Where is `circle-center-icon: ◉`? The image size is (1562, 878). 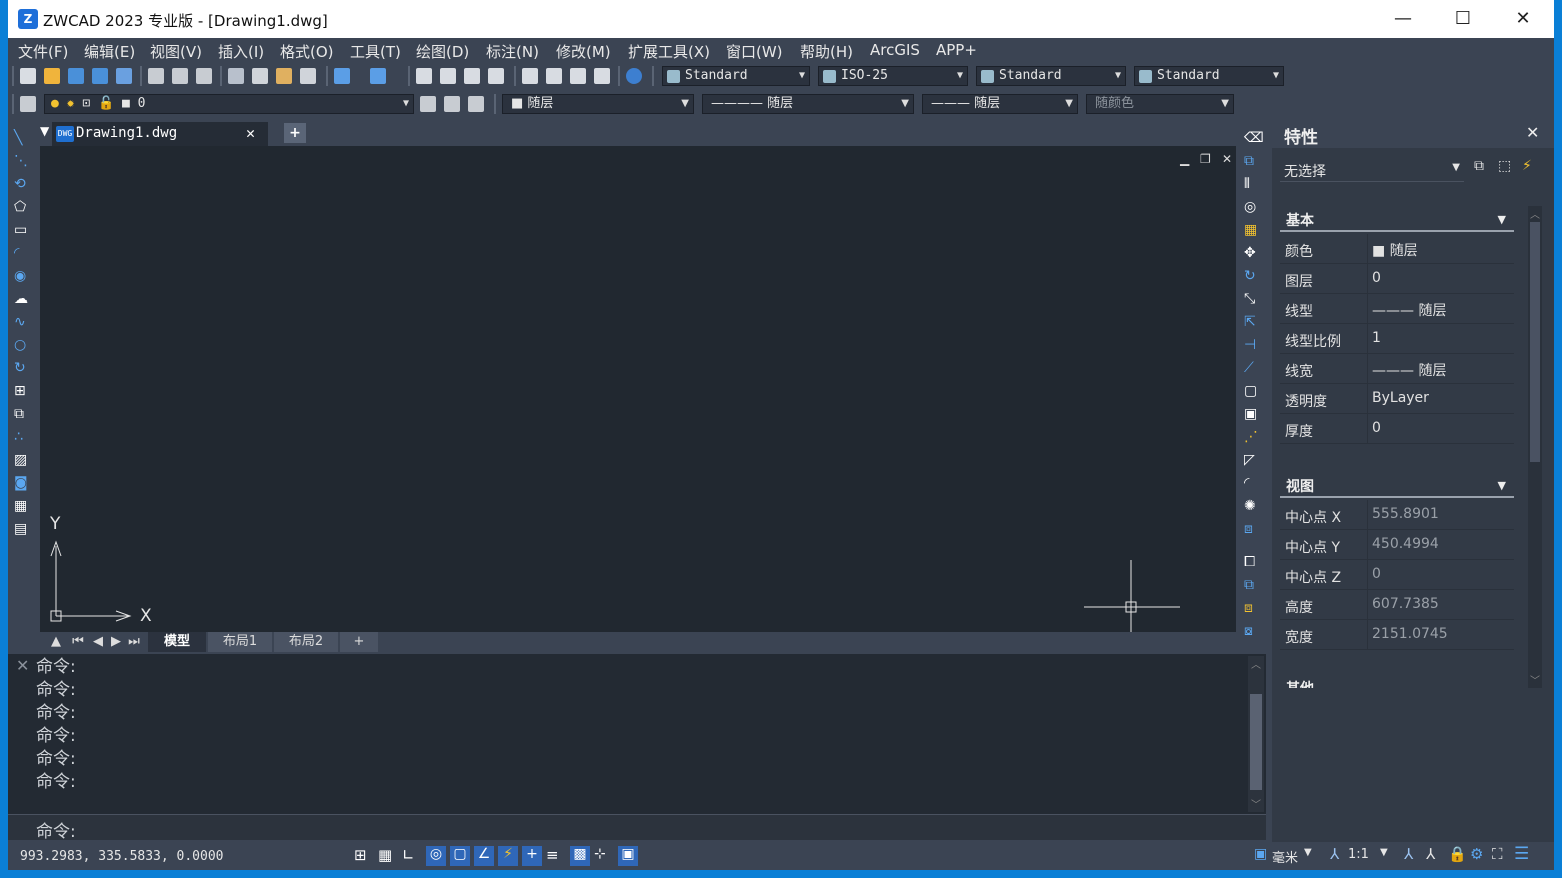
circle-center-icon: ◉ is located at coordinates (22, 276).